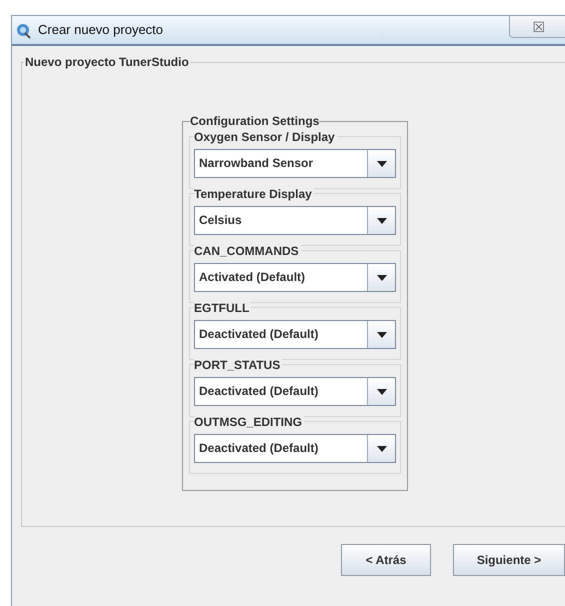 This screenshot has height=606, width=565. I want to click on field-label: Oxygen Sensor / Display, so click(265, 137).